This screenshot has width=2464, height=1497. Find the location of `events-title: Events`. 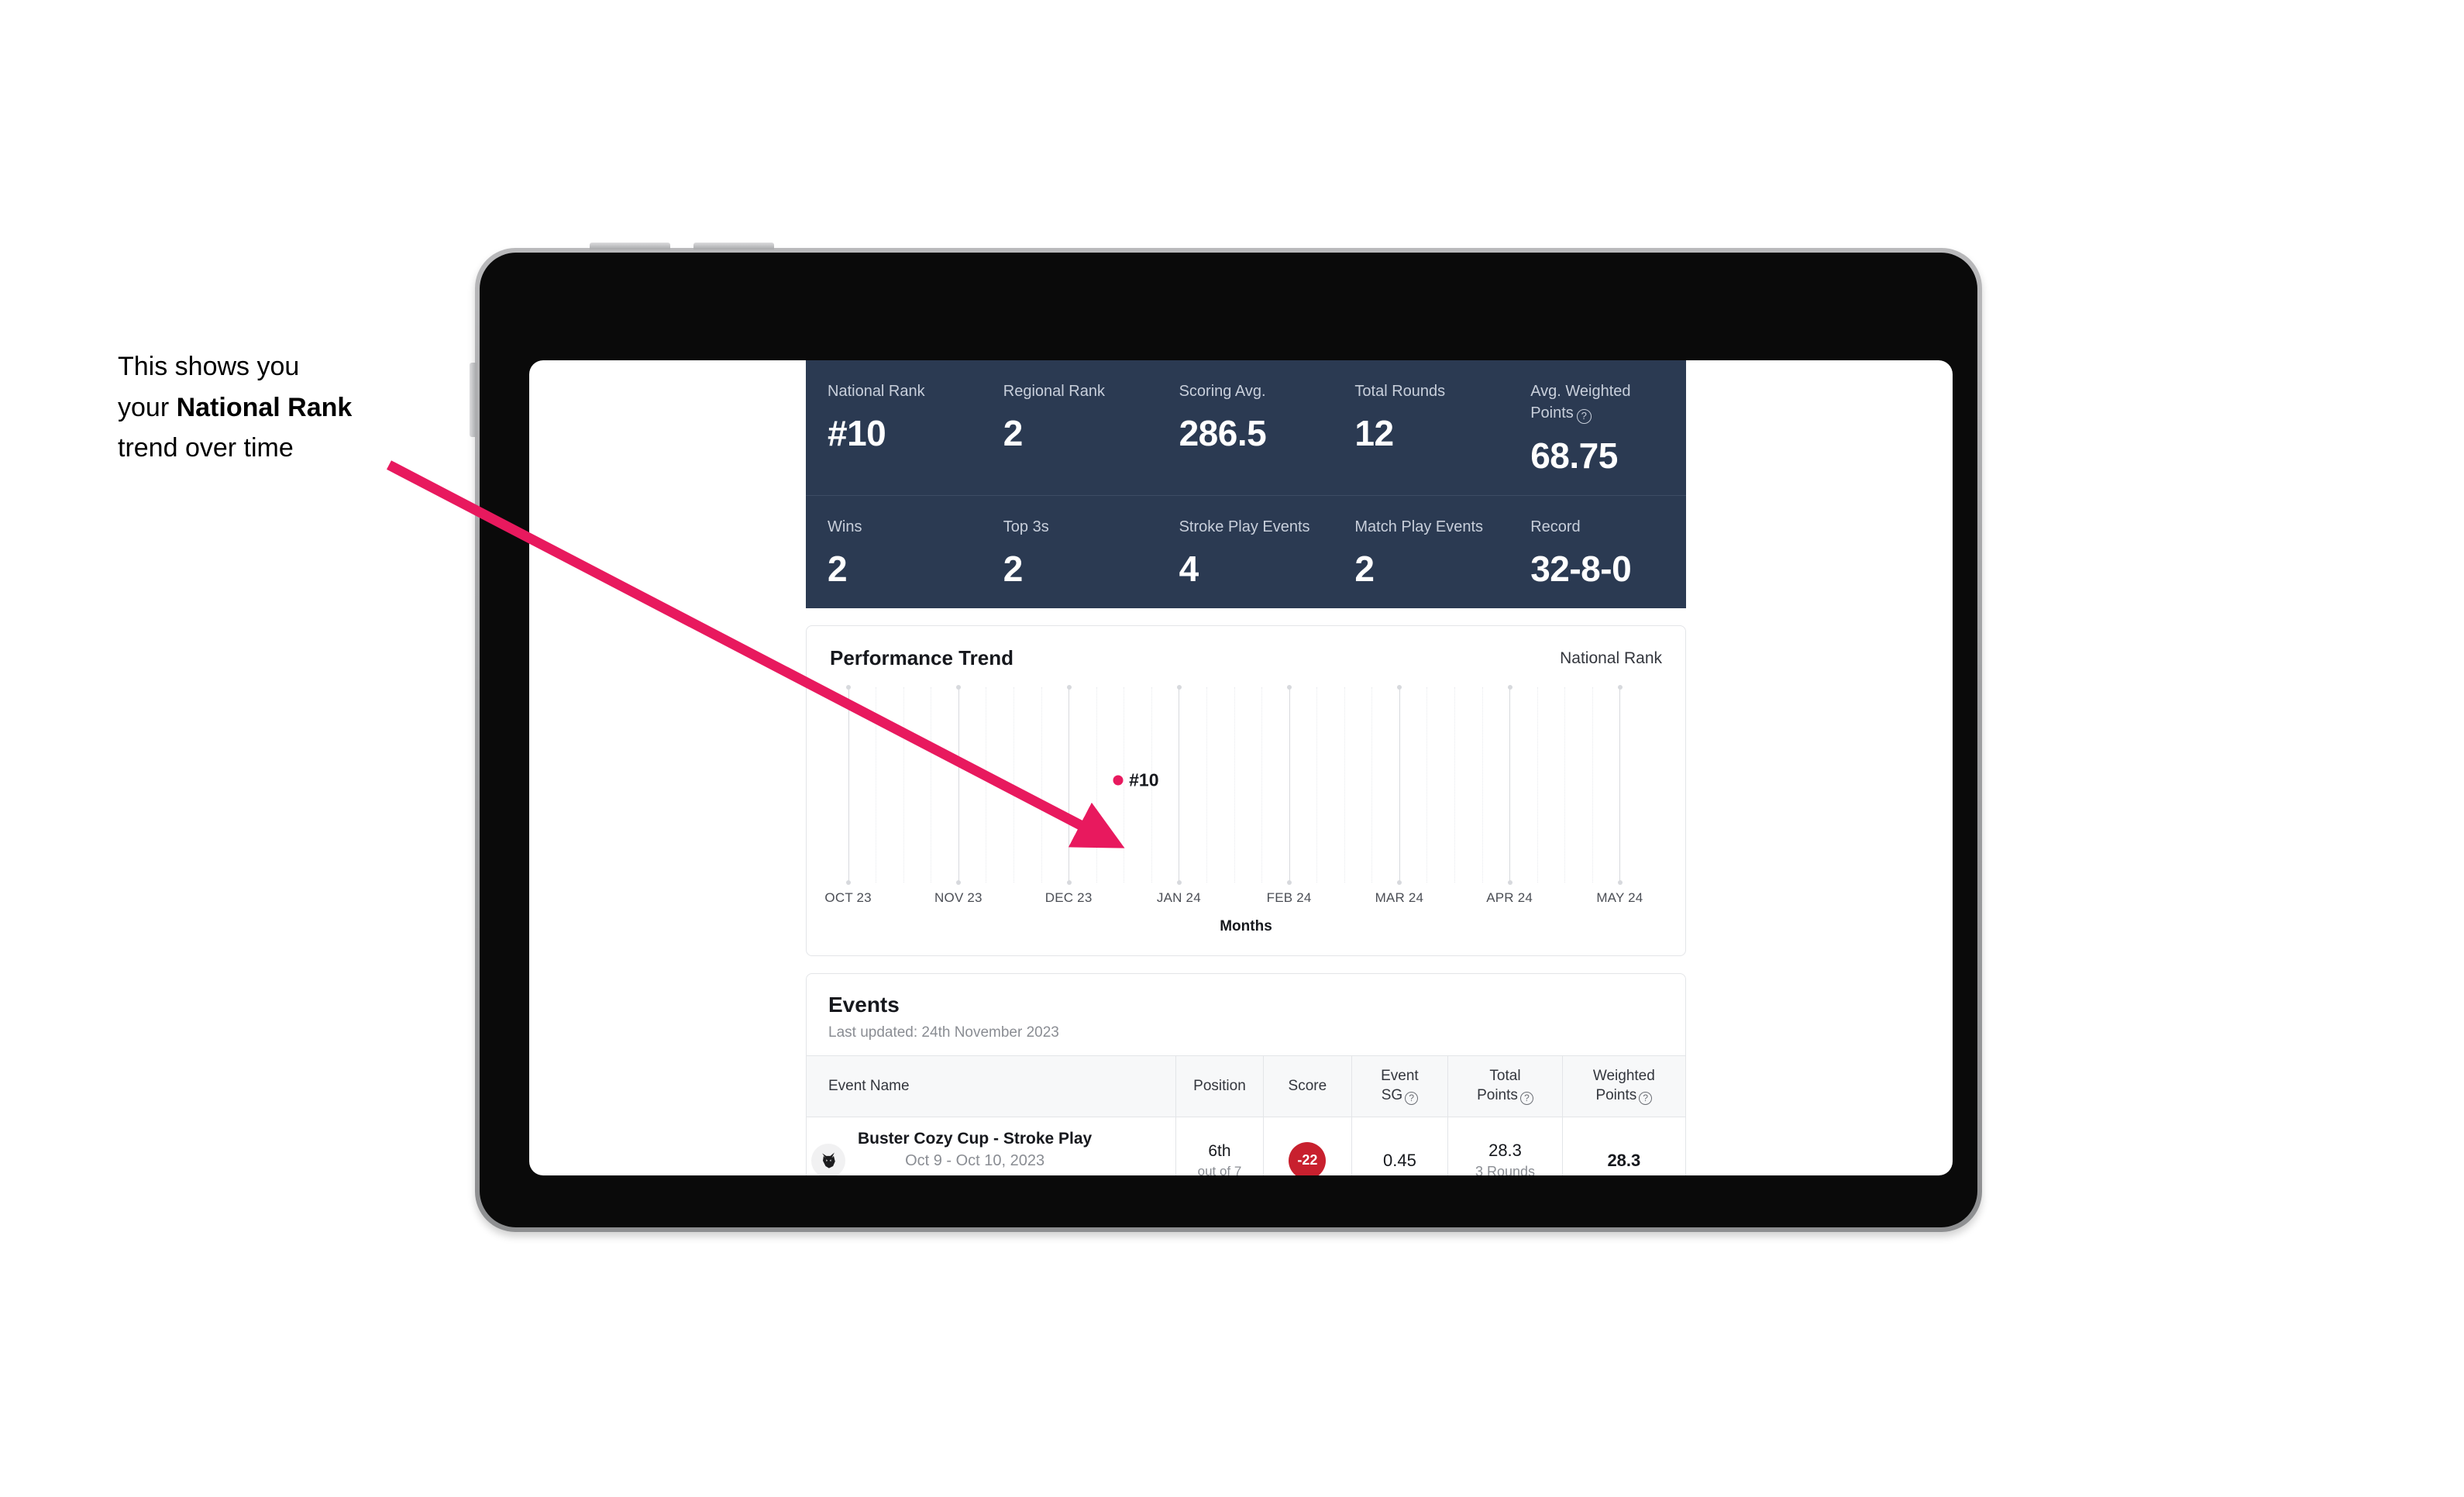

events-title: Events is located at coordinates (864, 1005).